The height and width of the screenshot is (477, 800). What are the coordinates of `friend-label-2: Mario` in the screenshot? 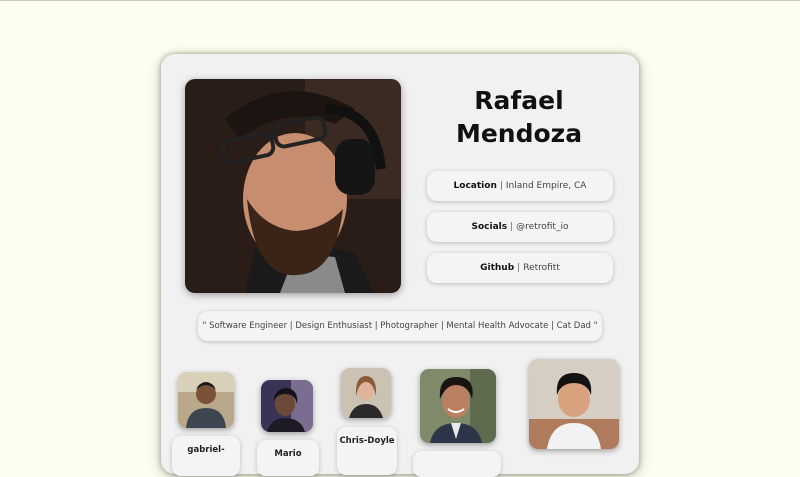 It's located at (288, 458).